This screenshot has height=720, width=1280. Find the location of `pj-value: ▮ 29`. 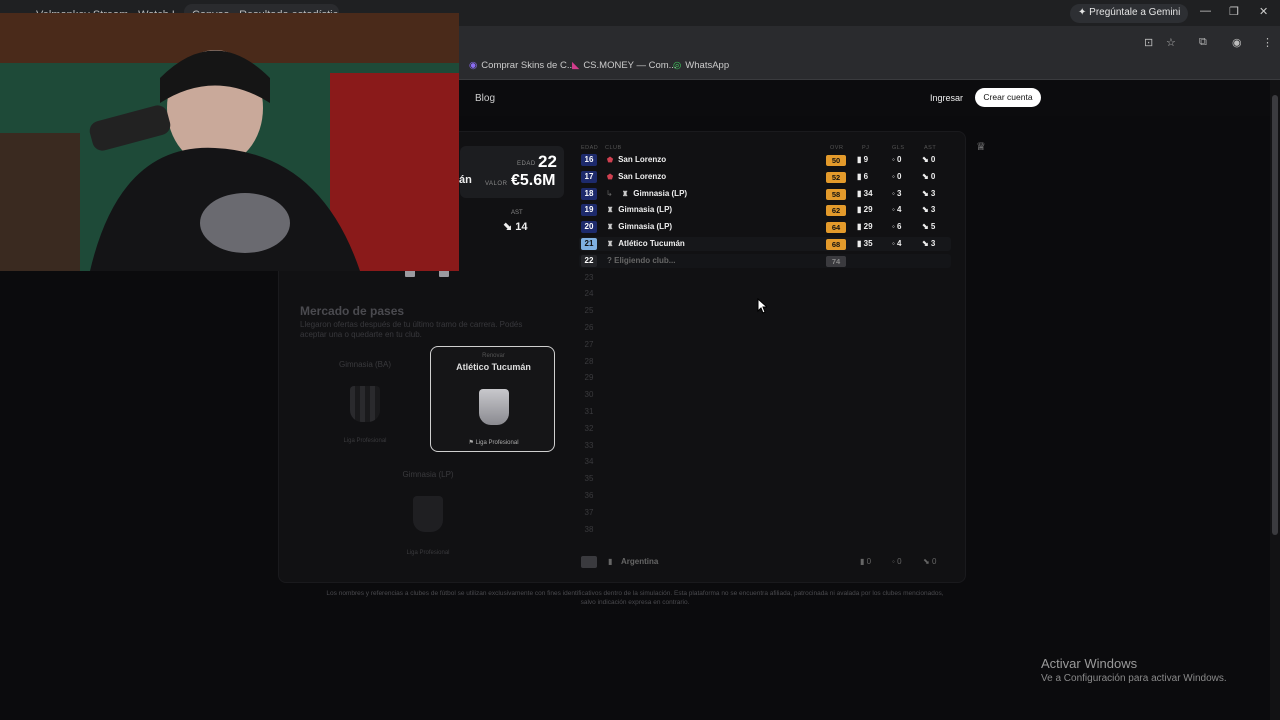

pj-value: ▮ 29 is located at coordinates (865, 209).